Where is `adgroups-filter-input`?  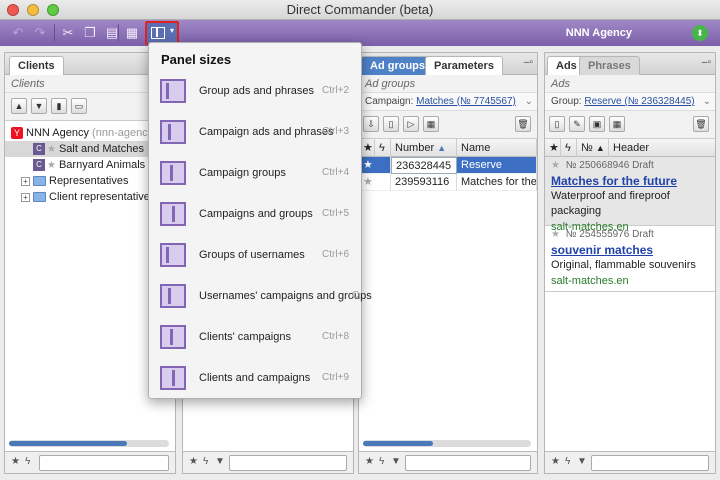
adgroups-filter-input is located at coordinates (468, 463).